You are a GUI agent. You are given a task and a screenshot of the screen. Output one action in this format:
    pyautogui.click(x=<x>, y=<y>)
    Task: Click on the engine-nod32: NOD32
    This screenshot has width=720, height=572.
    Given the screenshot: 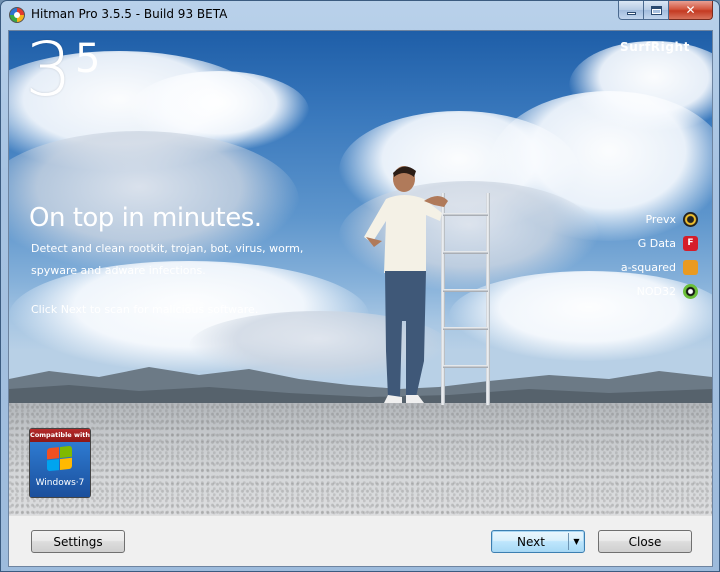 What is the action you would take?
    pyautogui.click(x=638, y=291)
    